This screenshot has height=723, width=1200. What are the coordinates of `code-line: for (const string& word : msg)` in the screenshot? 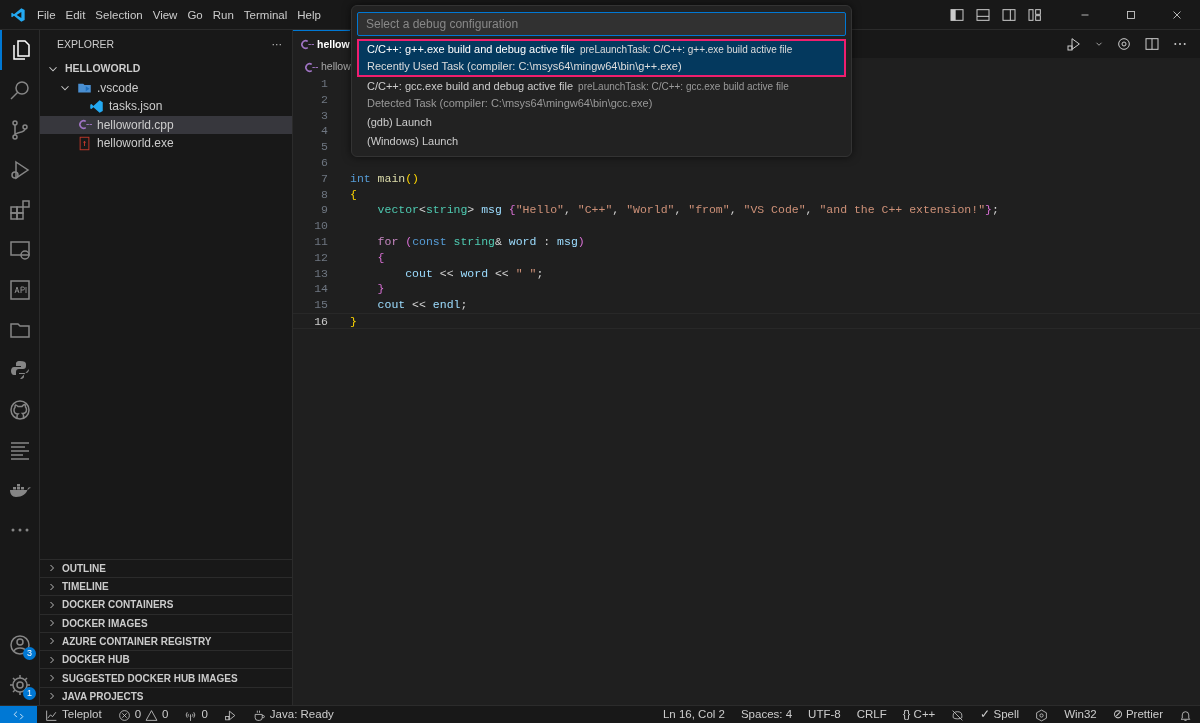 It's located at (480, 241).